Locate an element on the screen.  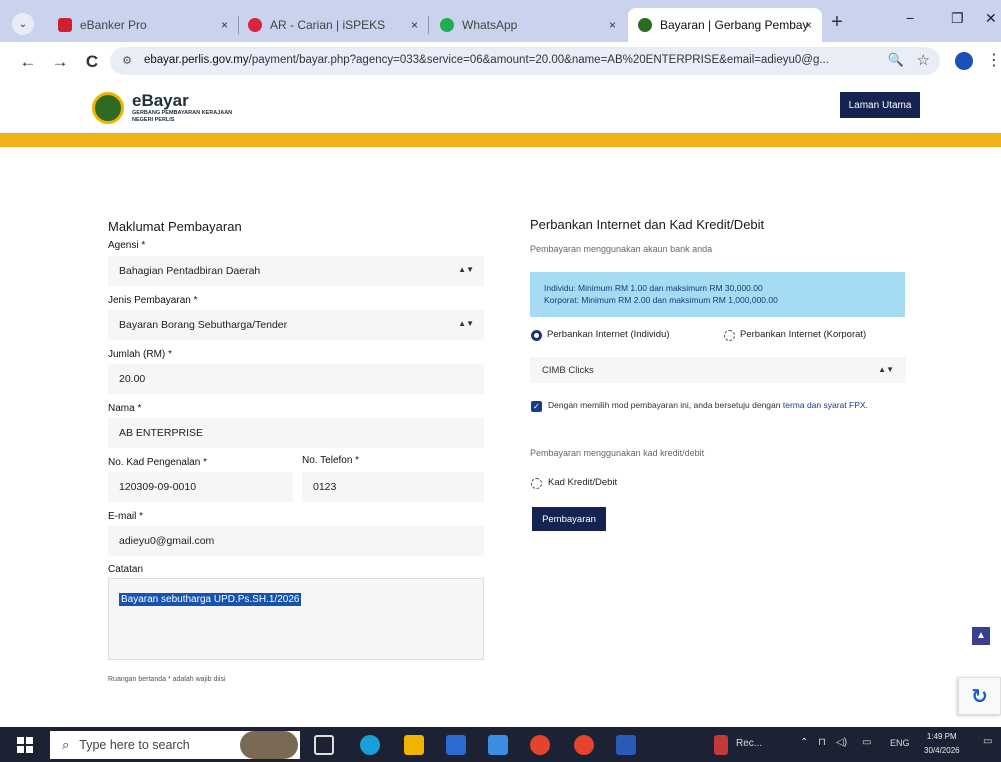
maximize-button: ❐ is located at coordinates (957, 18).